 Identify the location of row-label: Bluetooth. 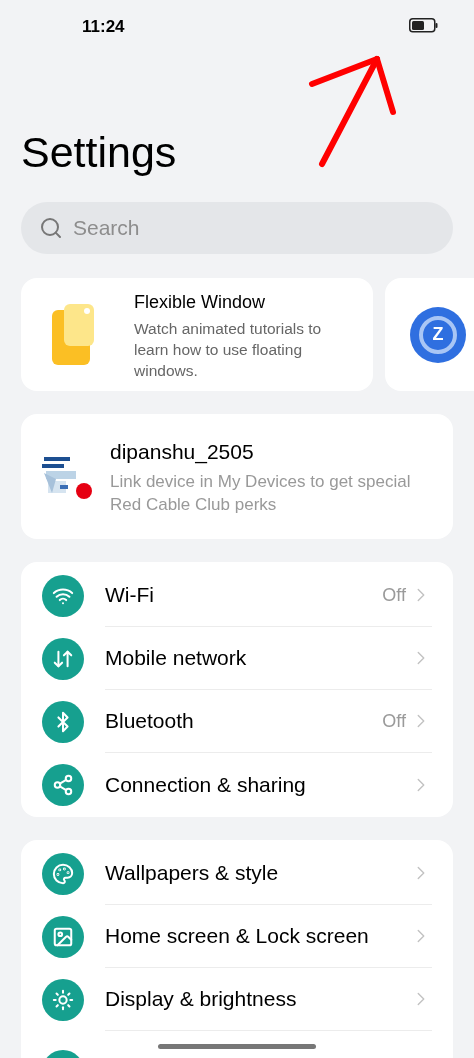
(150, 721).